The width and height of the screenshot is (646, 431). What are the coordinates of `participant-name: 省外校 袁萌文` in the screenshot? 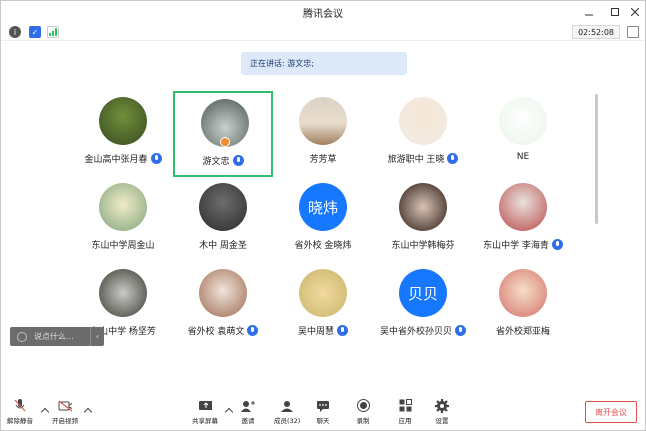 It's located at (216, 332).